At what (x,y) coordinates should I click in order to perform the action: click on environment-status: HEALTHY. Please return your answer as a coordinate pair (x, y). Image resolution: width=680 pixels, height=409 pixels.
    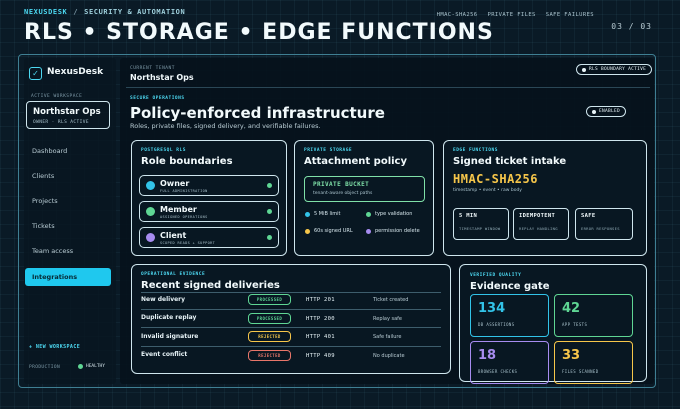
    Looking at the image, I should click on (91, 366).